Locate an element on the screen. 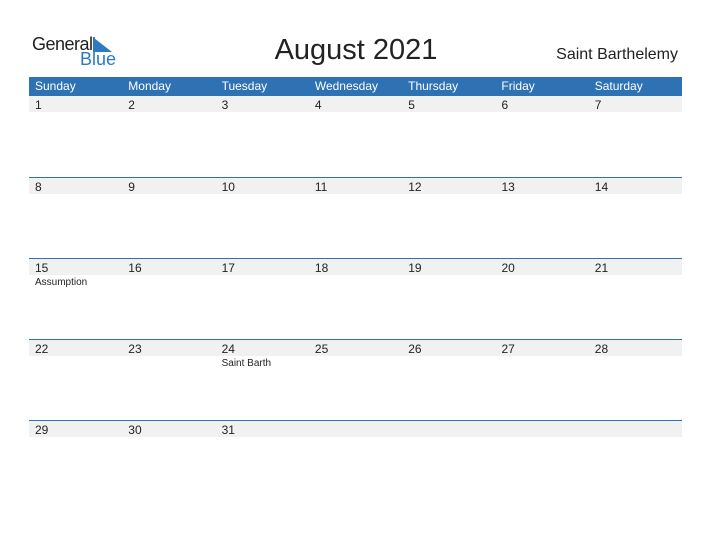 This screenshot has width=712, height=550. day-cell: 15 Assumption is located at coordinates (75, 298).